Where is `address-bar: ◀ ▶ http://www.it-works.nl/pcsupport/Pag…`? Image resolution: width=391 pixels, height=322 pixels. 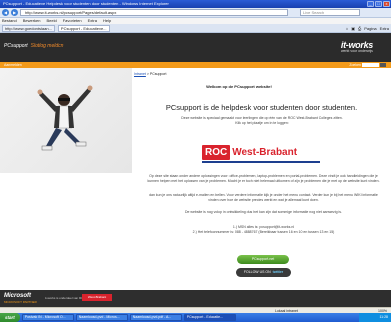 address-bar: ◀ ▶ http://www.it-works.nl/pcsupport/Pag… is located at coordinates (195, 13).